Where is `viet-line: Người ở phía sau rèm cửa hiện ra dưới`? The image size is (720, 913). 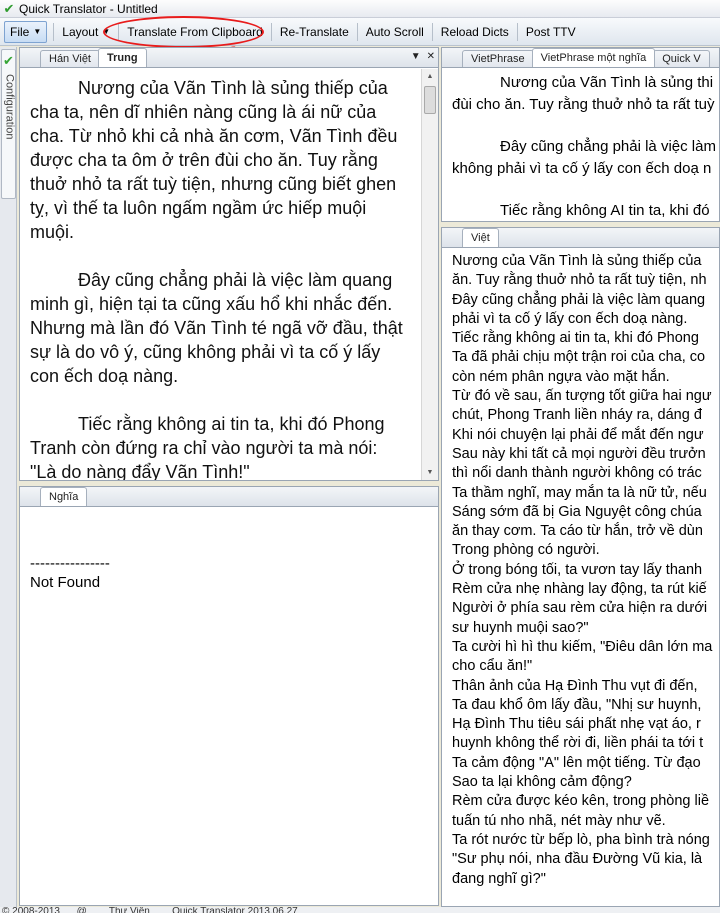 viet-line: Người ở phía sau rèm cửa hiện ra dưới is located at coordinates (580, 608).